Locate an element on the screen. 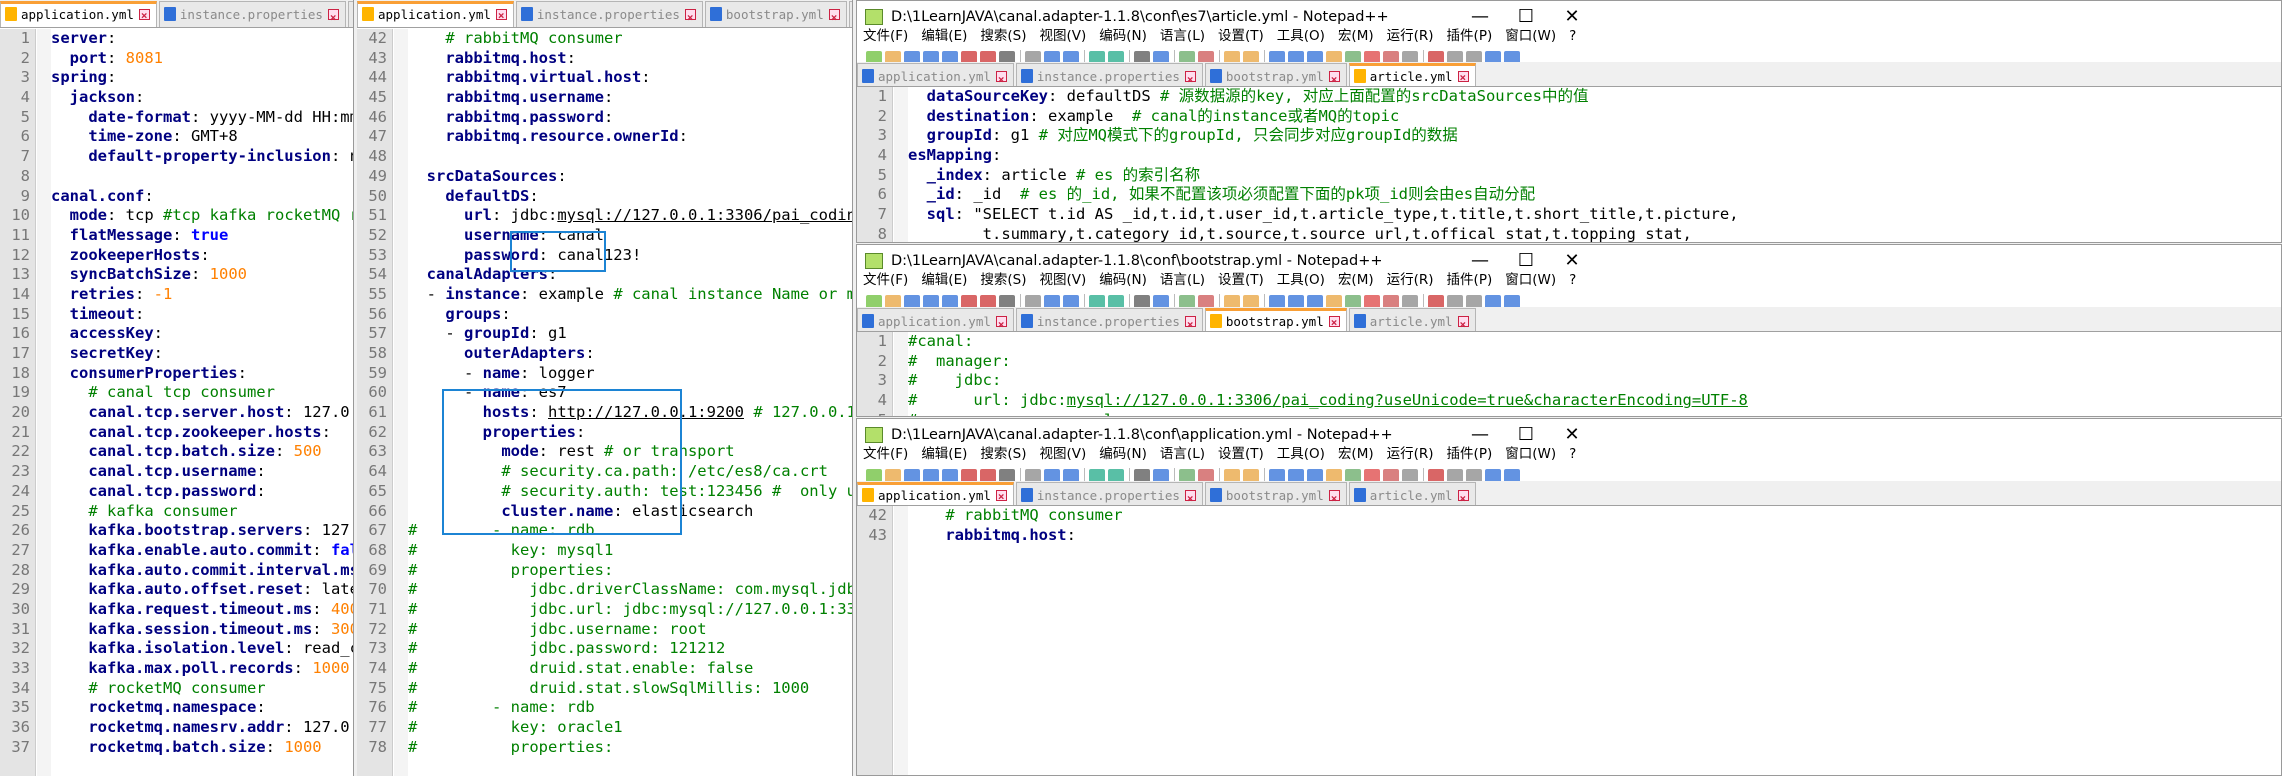 The width and height of the screenshot is (2282, 776). code-line: #canal: is located at coordinates (1594, 342).